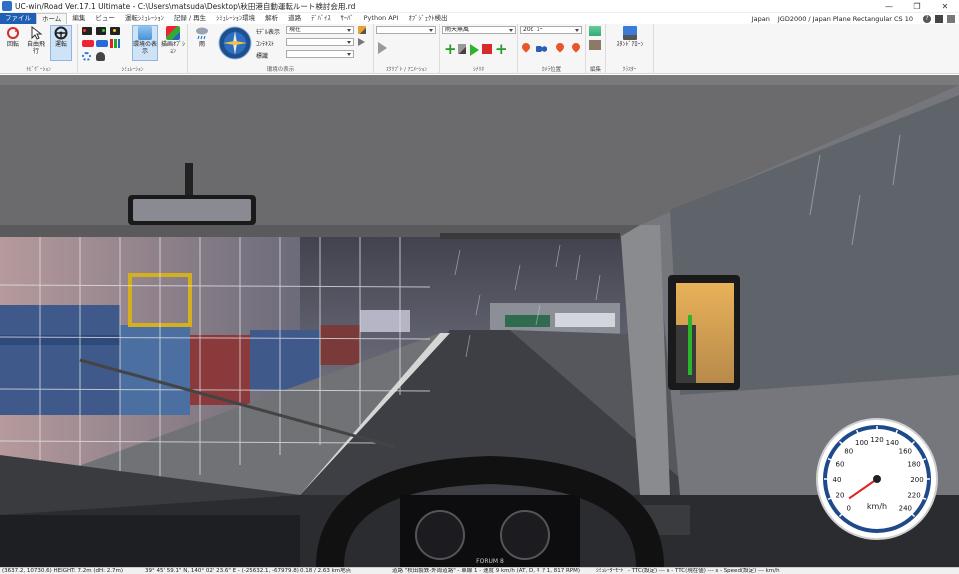 This screenshot has width=959, height=574. What do you see at coordinates (945, 6) in the screenshot?
I see `close-button: ✕` at bounding box center [945, 6].